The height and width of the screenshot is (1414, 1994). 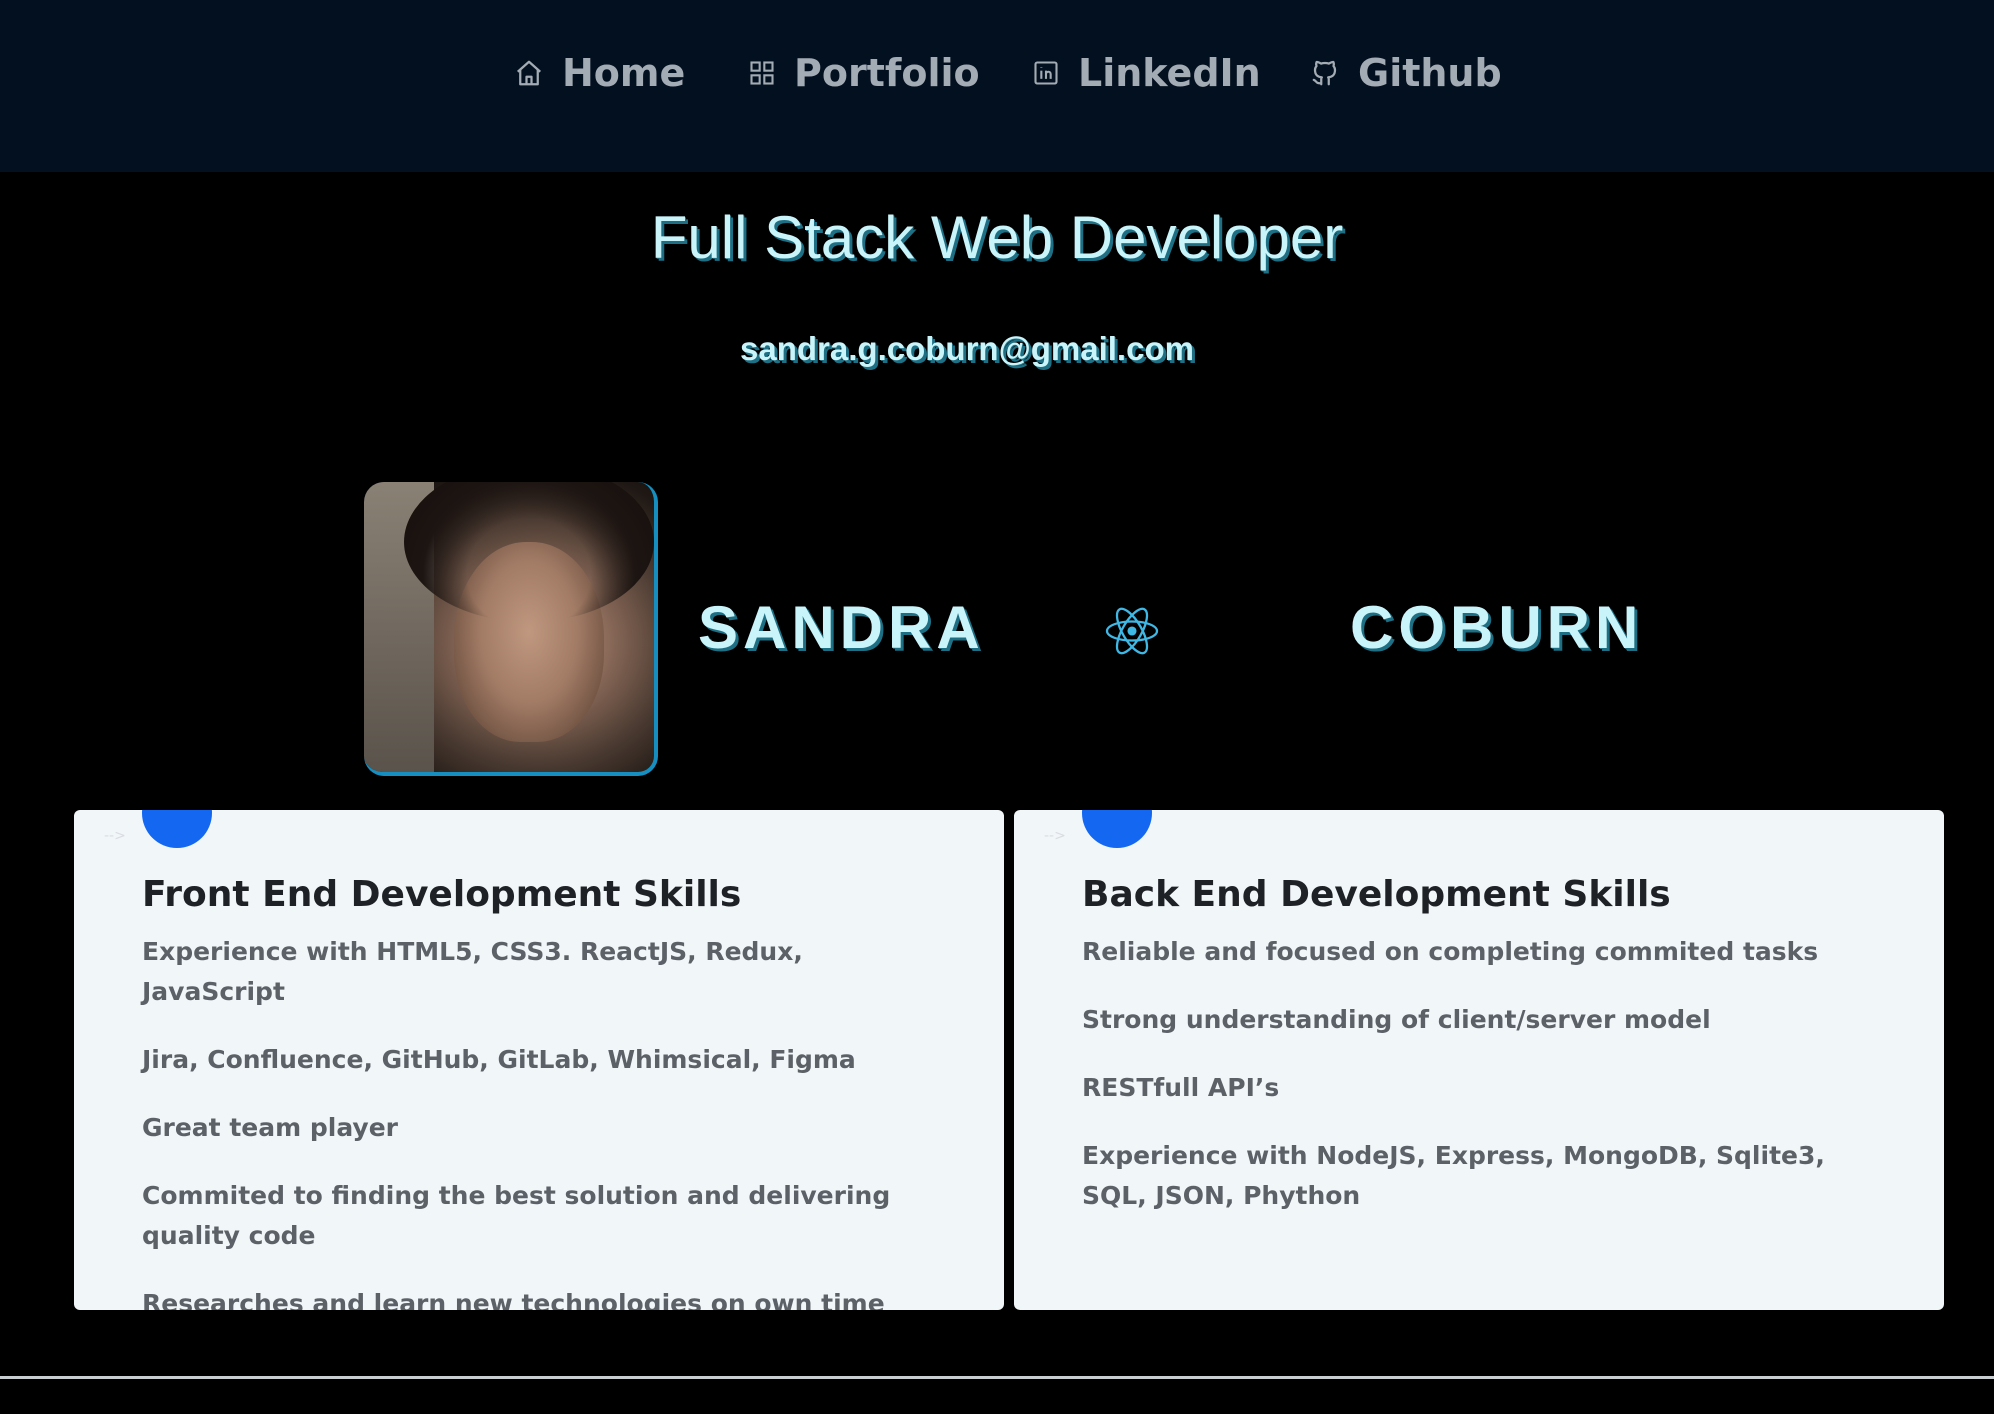 What do you see at coordinates (997, 86) in the screenshot?
I see `top-nav: Home Portfolio LinkedIn Github` at bounding box center [997, 86].